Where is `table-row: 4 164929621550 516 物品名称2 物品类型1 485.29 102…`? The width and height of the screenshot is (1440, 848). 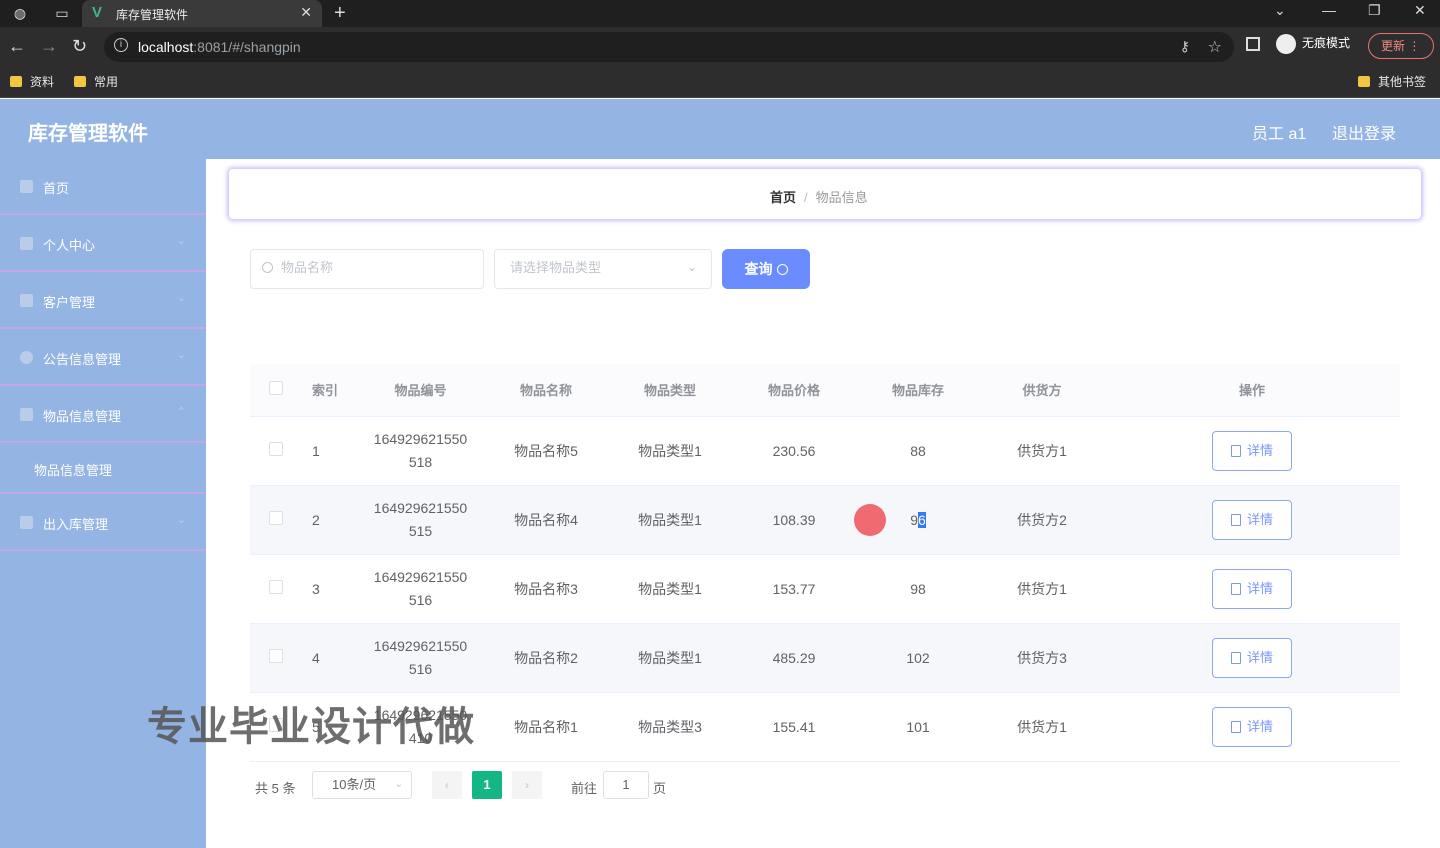 table-row: 4 164929621550 516 物品名称2 物品类型1 485.29 102… is located at coordinates (825, 658).